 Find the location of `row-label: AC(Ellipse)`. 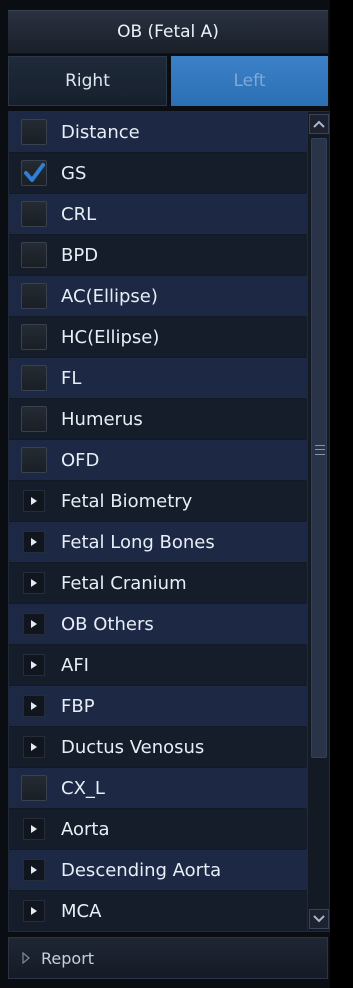

row-label: AC(Ellipse) is located at coordinates (109, 296).